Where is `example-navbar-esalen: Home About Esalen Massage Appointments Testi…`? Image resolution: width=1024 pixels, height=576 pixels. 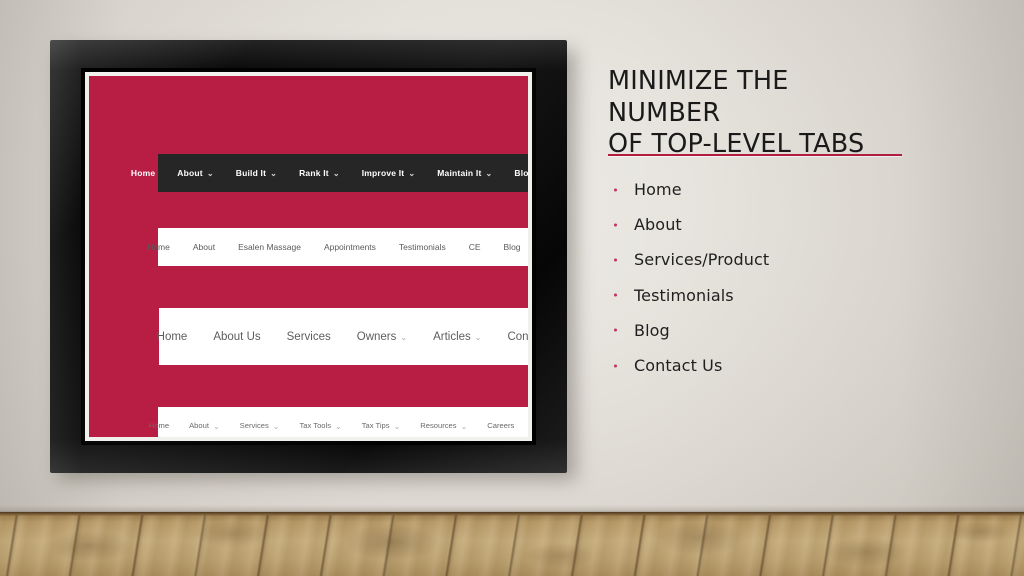
example-navbar-esalen: Home About Esalen Massage Appointments Testi… is located at coordinates (337, 247).